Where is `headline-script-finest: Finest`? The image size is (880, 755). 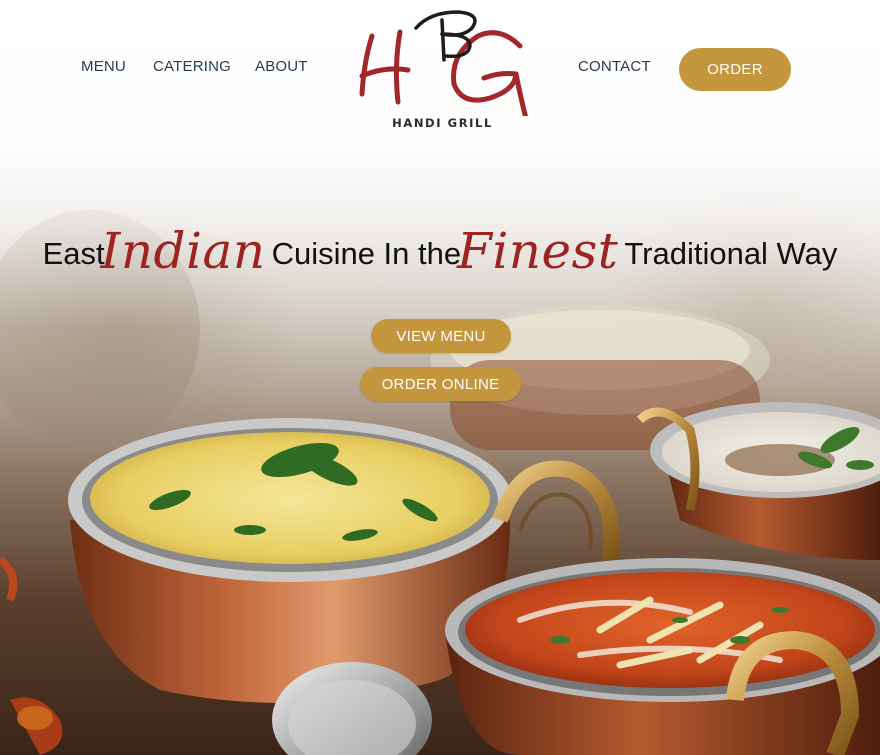 headline-script-finest: Finest is located at coordinates (538, 251).